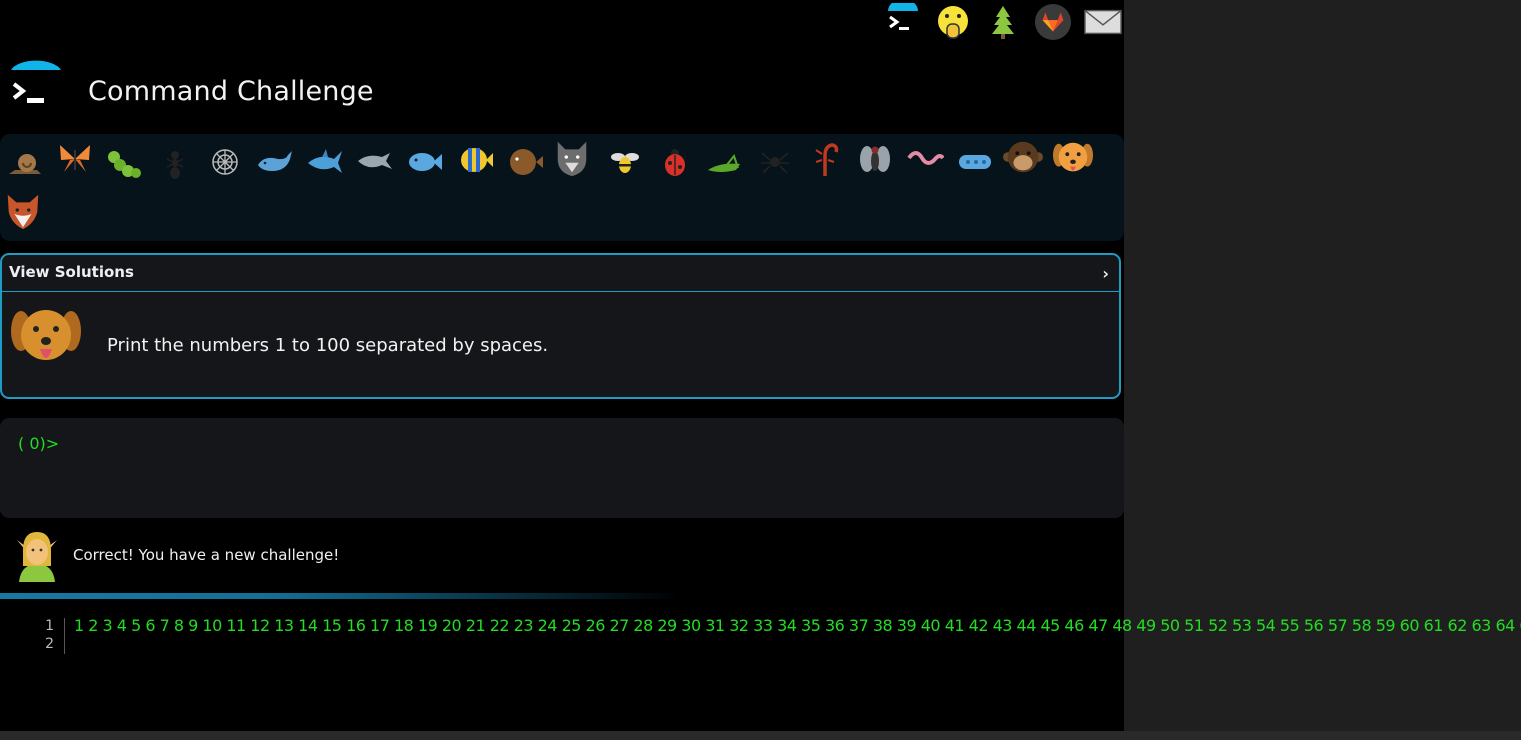 The height and width of the screenshot is (740, 1521). What do you see at coordinates (75, 159) in the screenshot?
I see `butterfly-icon` at bounding box center [75, 159].